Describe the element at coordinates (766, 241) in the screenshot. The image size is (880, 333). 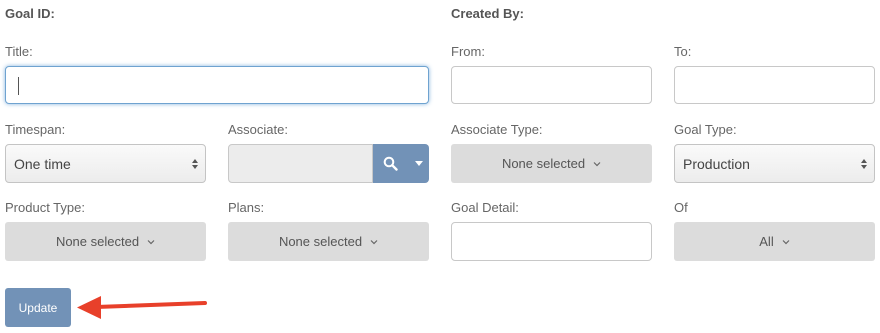
I see `of-selected-value: All` at that location.